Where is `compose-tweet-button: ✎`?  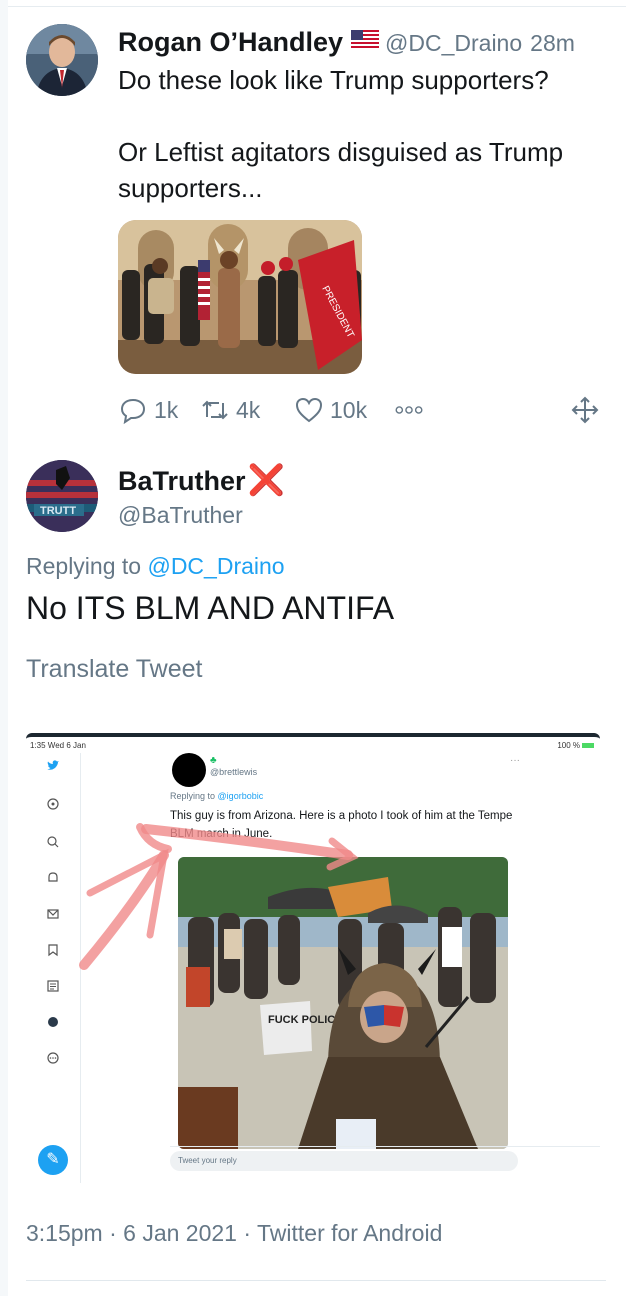 compose-tweet-button: ✎ is located at coordinates (53, 1160).